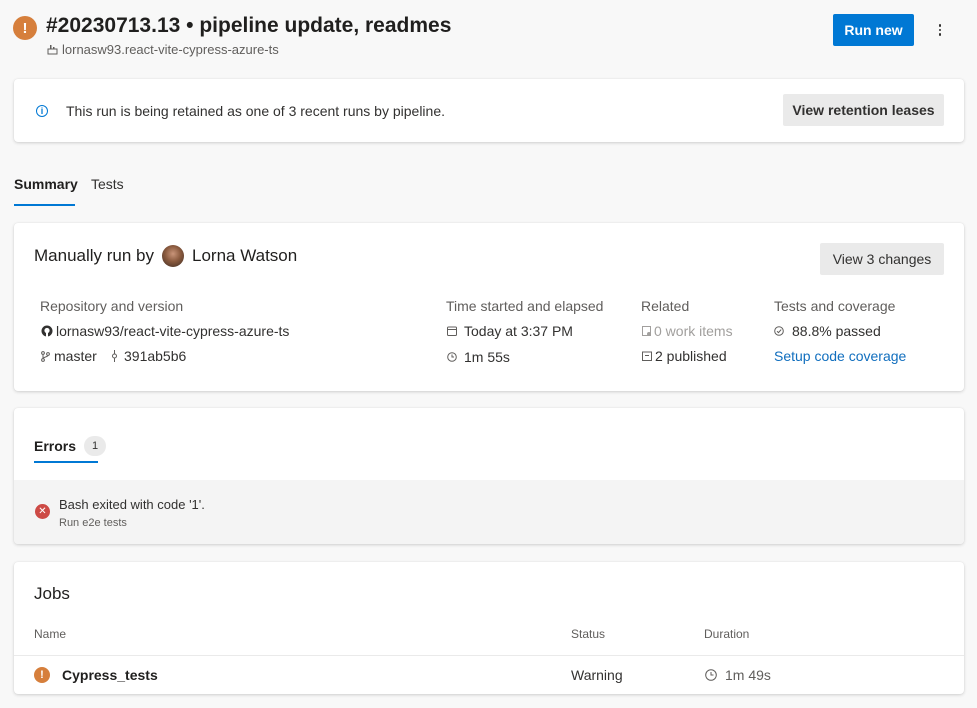 The height and width of the screenshot is (708, 977). I want to click on errors-tab: Errors 1, so click(70, 446).